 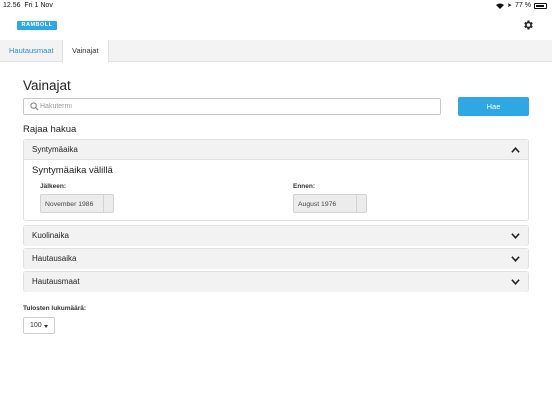 What do you see at coordinates (317, 204) in the screenshot?
I see `before-date-value: August 1976` at bounding box center [317, 204].